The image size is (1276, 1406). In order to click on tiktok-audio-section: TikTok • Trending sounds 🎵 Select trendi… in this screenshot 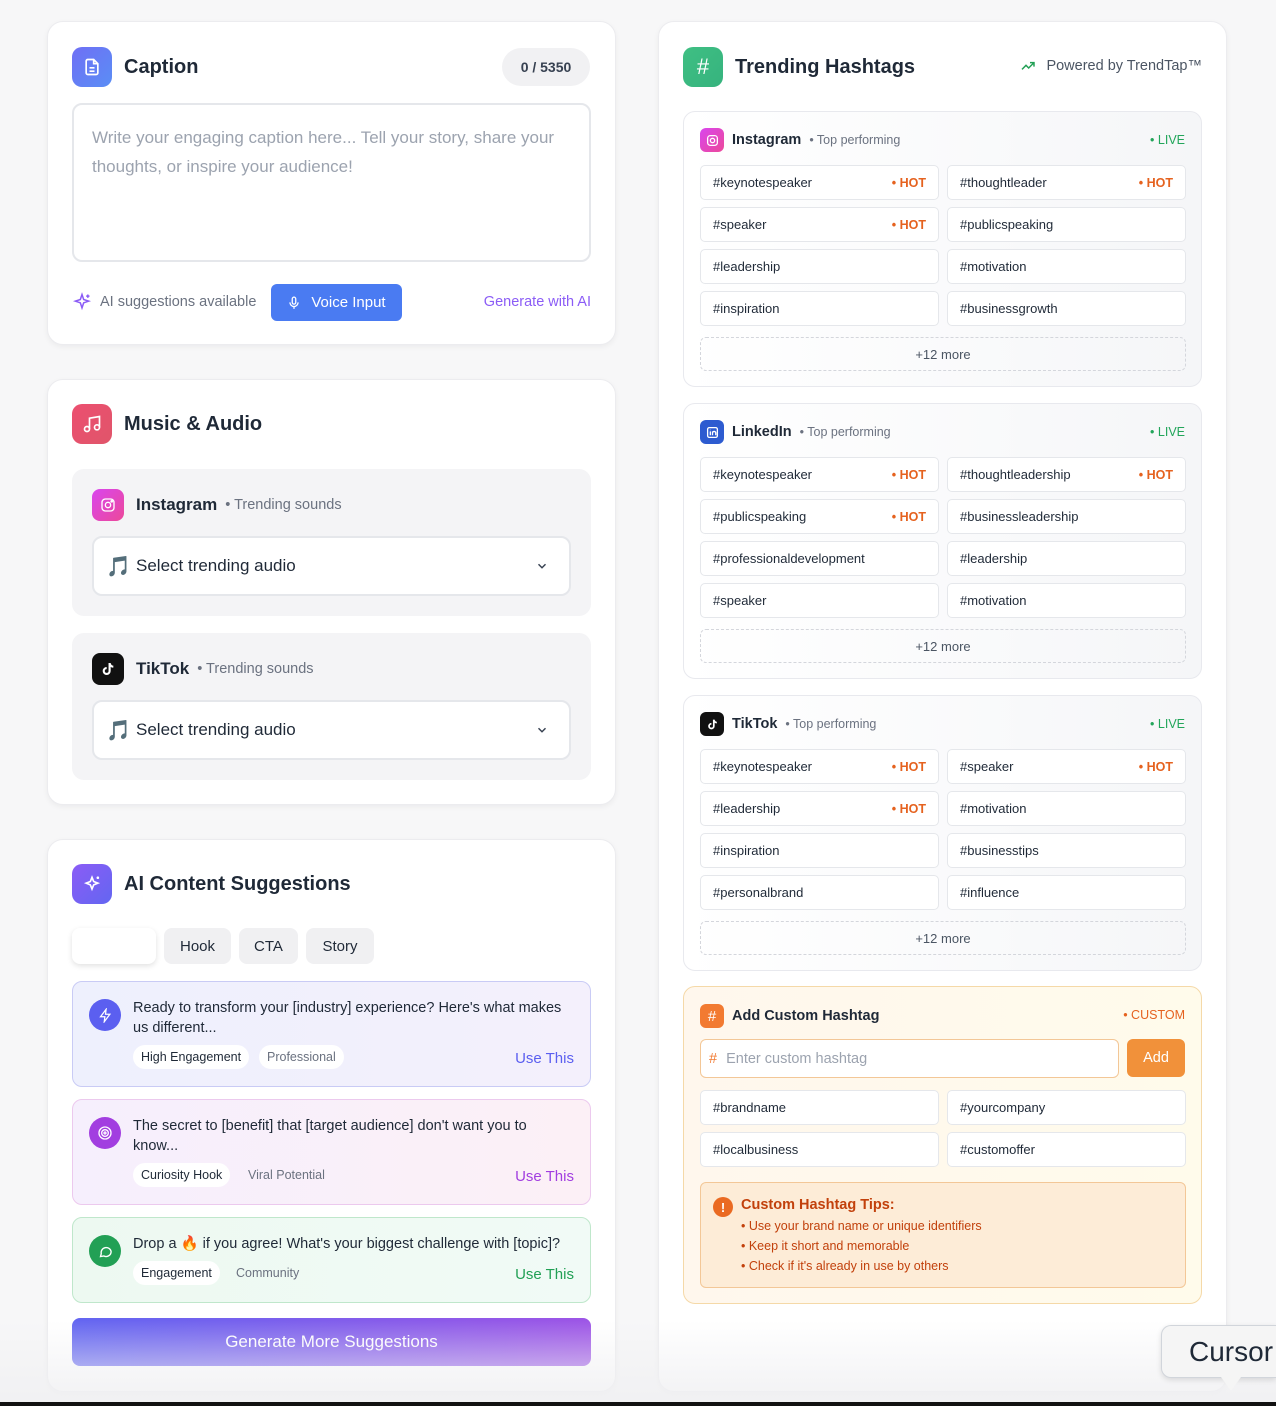, I will do `click(331, 706)`.